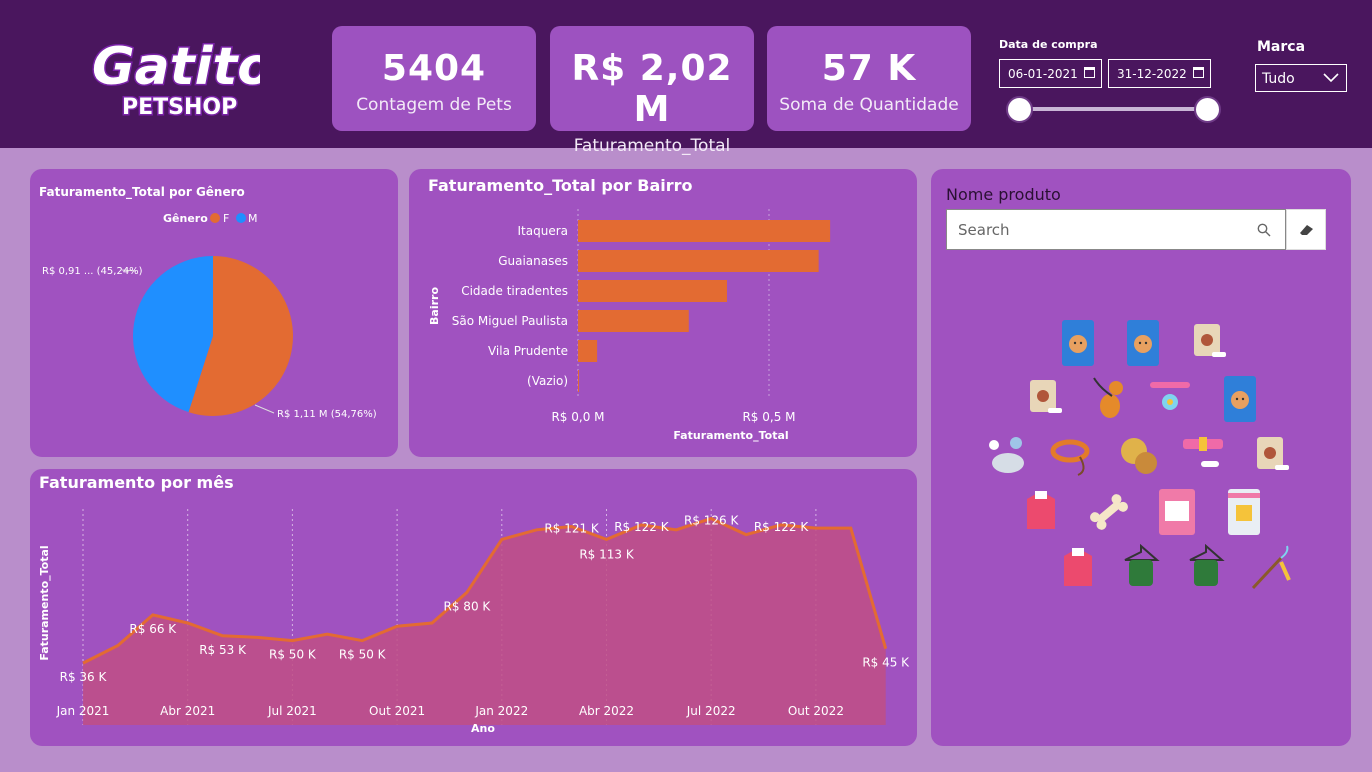 The image size is (1372, 772). Describe the element at coordinates (1271, 569) in the screenshot. I see `cat-teaser-wand-icon` at that location.